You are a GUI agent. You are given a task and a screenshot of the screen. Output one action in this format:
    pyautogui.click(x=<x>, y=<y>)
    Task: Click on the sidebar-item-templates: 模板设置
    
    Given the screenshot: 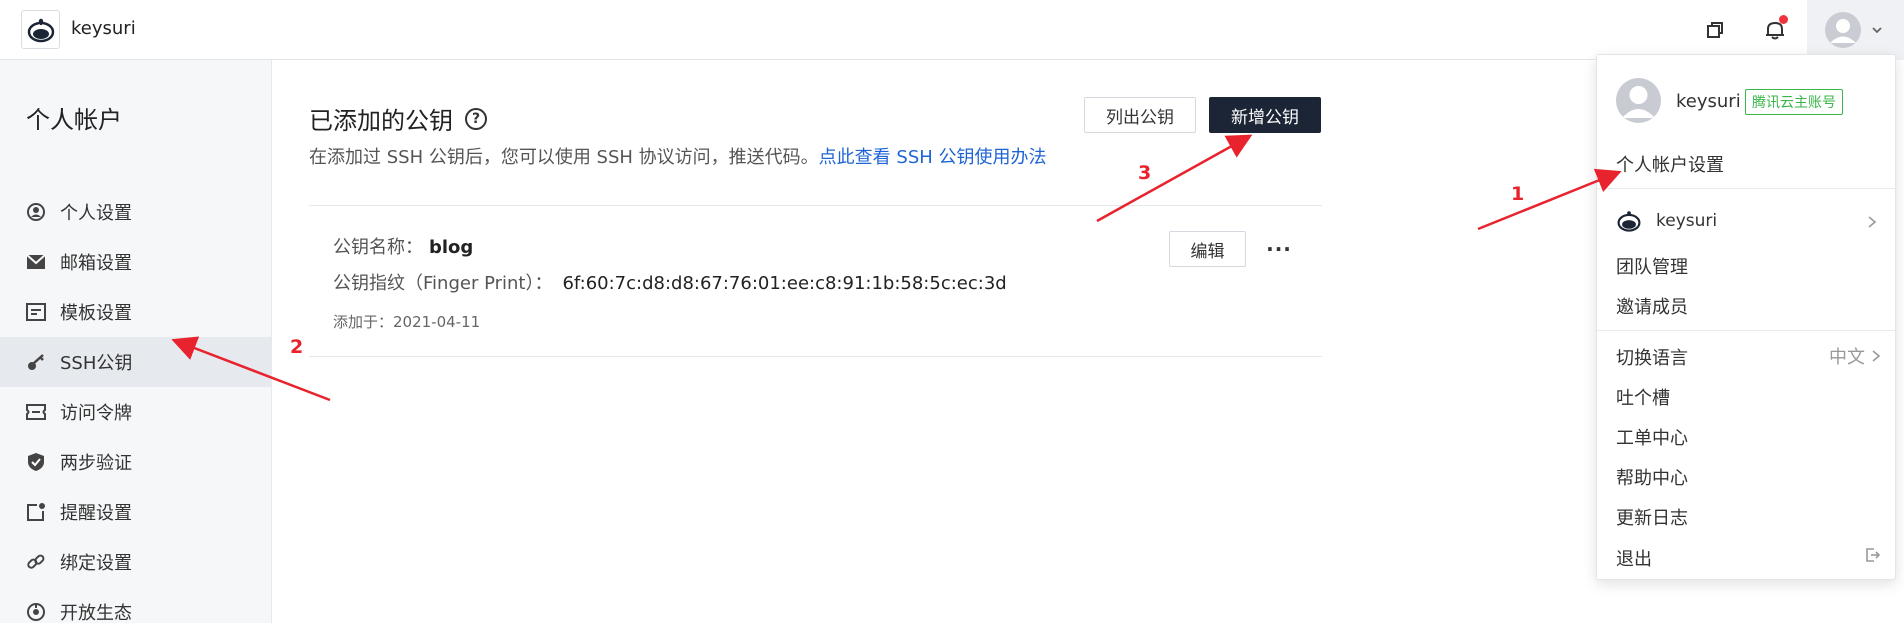 What is the action you would take?
    pyautogui.click(x=135, y=312)
    